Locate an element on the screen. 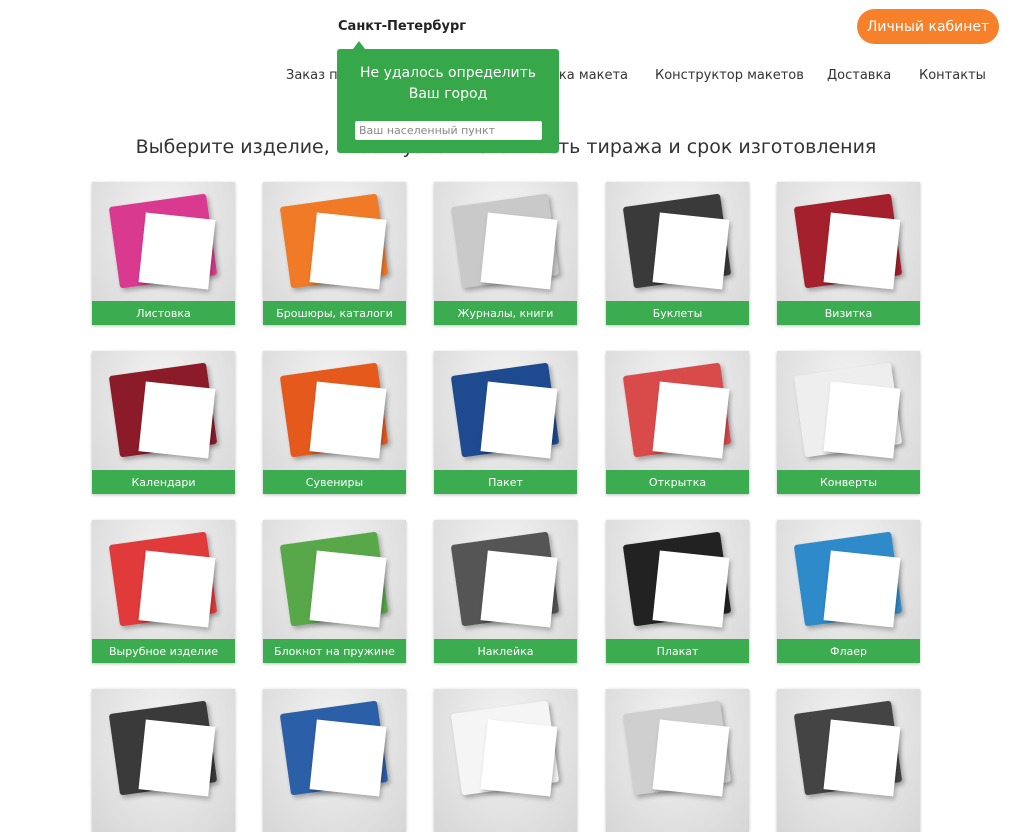 The image size is (1024, 832). city-input is located at coordinates (448, 130).